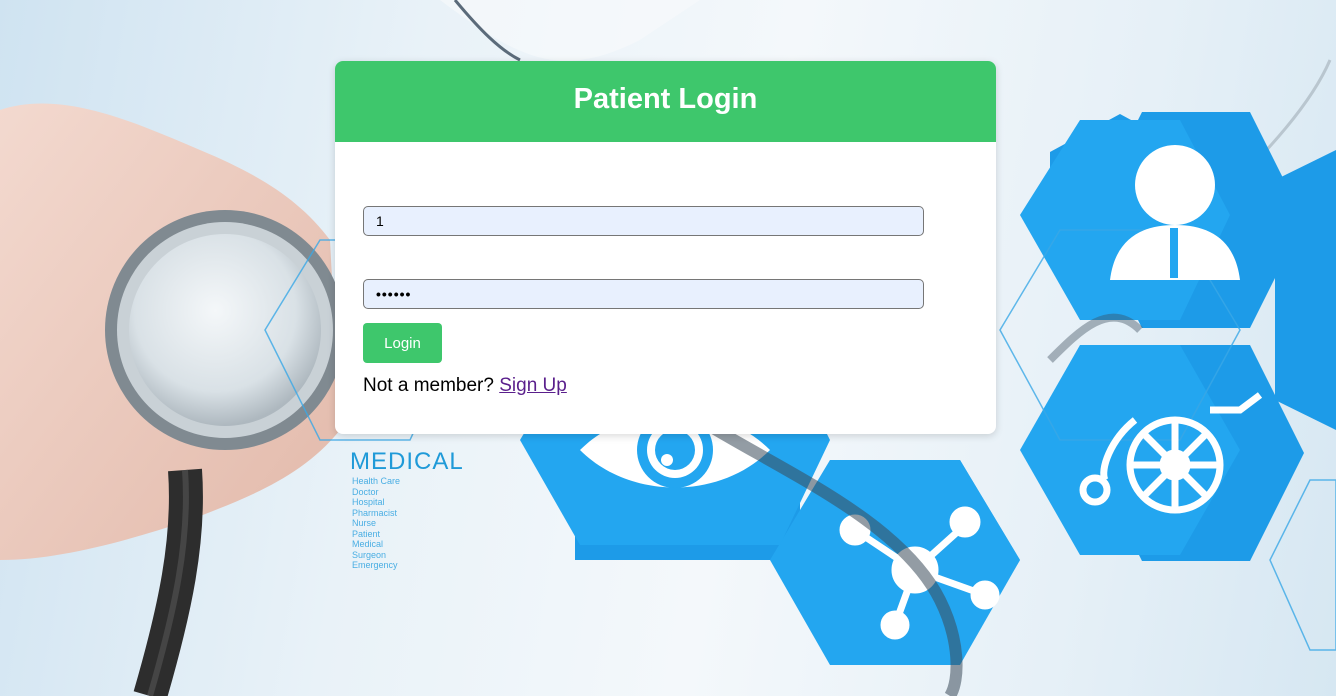 Image resolution: width=1336 pixels, height=696 pixels. I want to click on medical-term: Medical, so click(368, 544).